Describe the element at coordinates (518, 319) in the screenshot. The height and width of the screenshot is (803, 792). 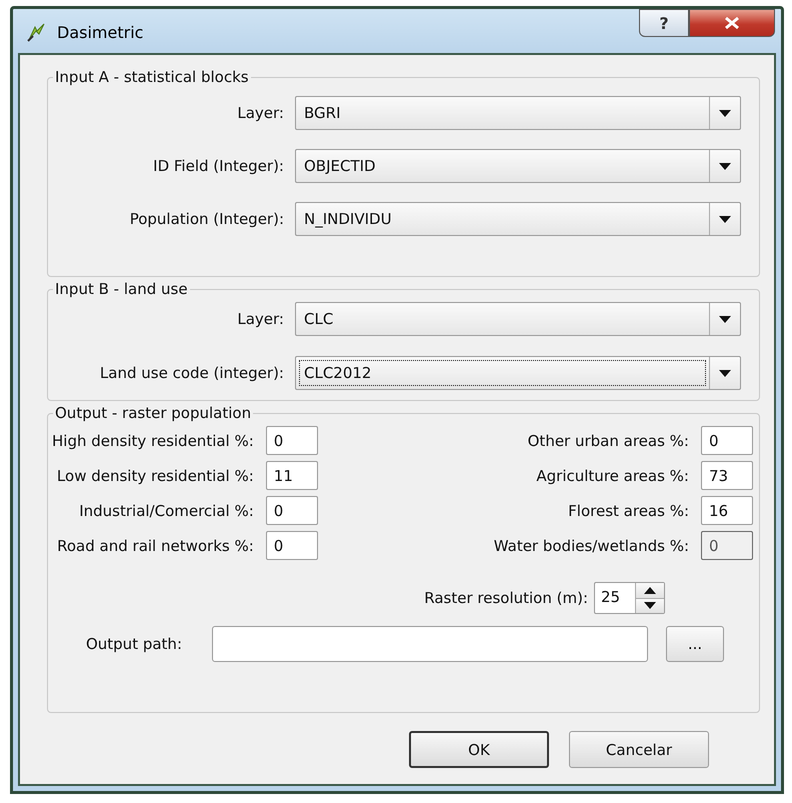
I see `dropdown: CLC` at that location.